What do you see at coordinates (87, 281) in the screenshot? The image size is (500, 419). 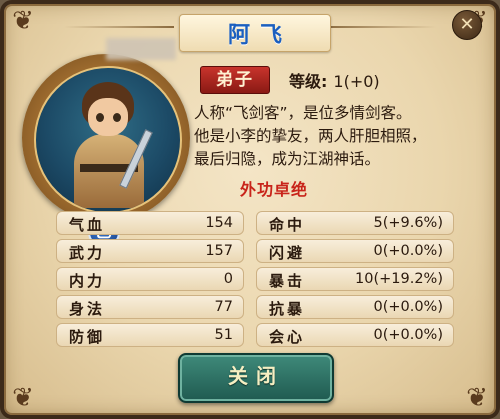 I see `stat-name: 内力` at bounding box center [87, 281].